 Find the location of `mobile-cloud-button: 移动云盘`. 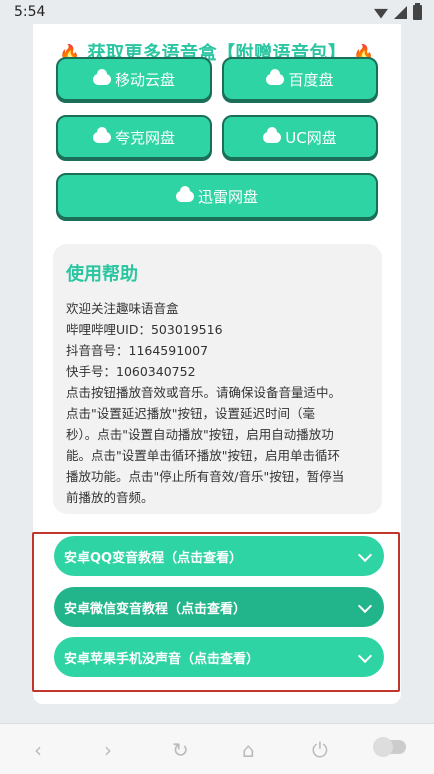

mobile-cloud-button: 移动云盘 is located at coordinates (134, 79).